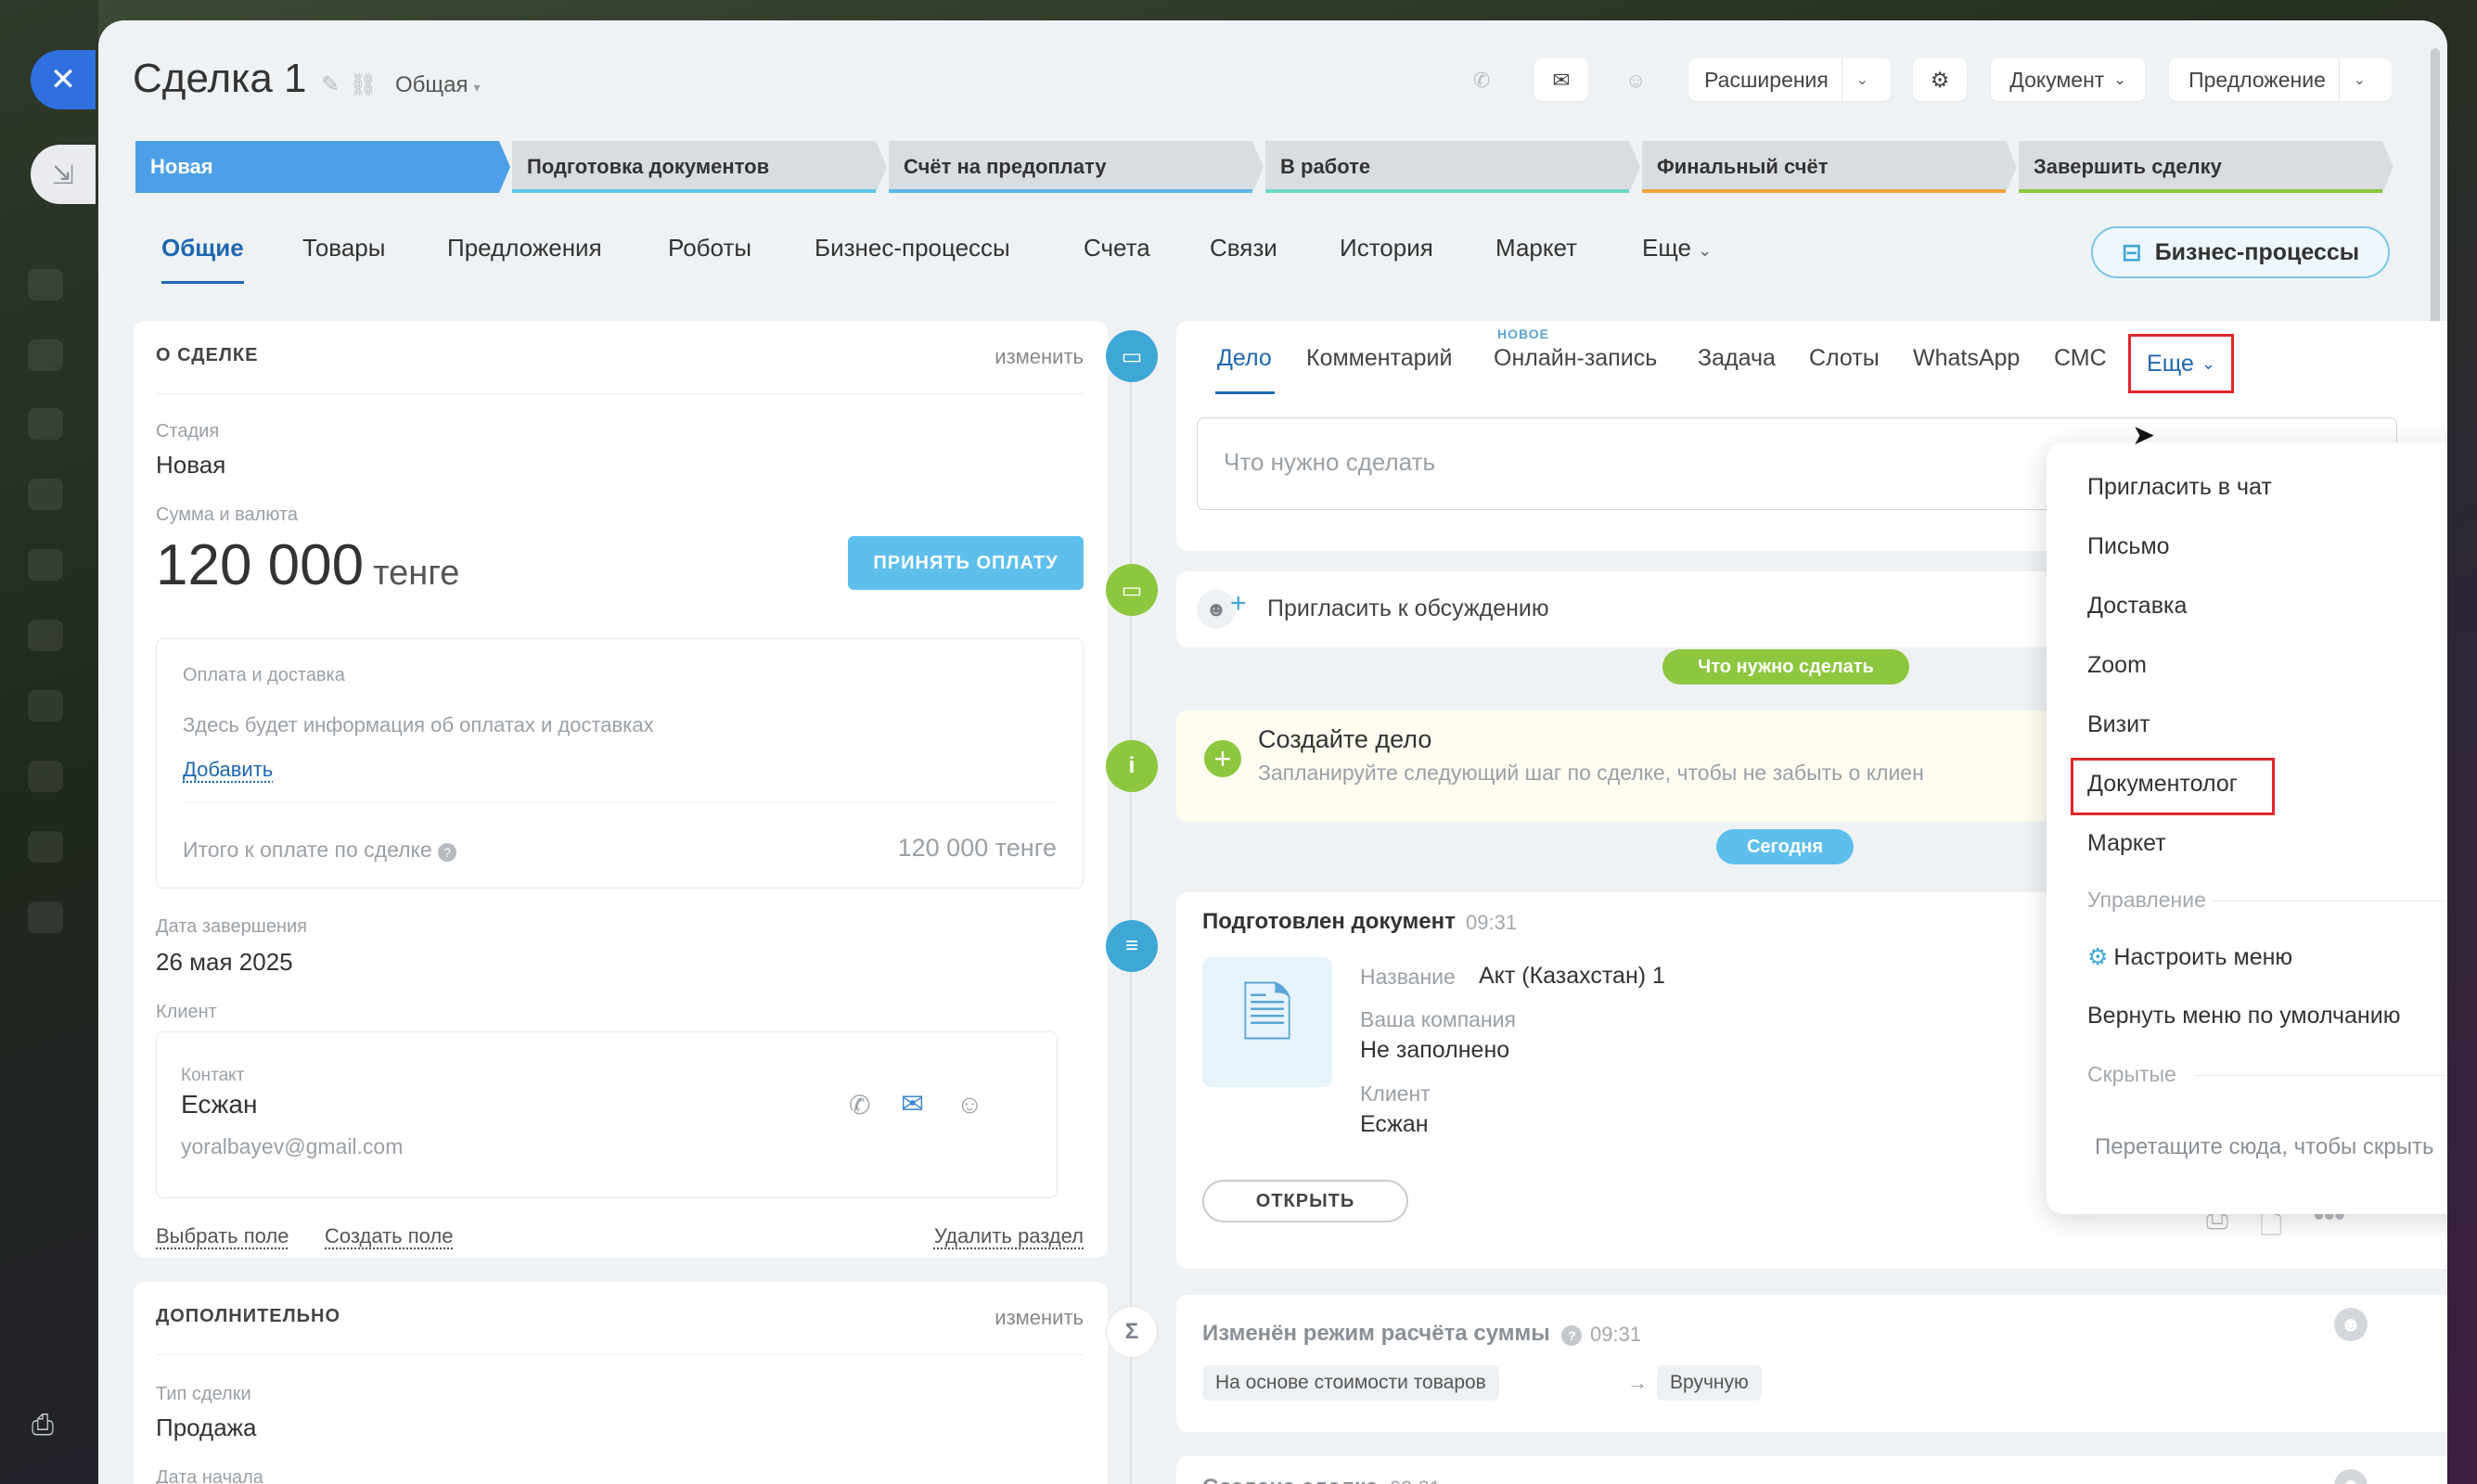  What do you see at coordinates (1305, 1201) in the screenshot?
I see `open-document-button: ОТКРЫТЬ` at bounding box center [1305, 1201].